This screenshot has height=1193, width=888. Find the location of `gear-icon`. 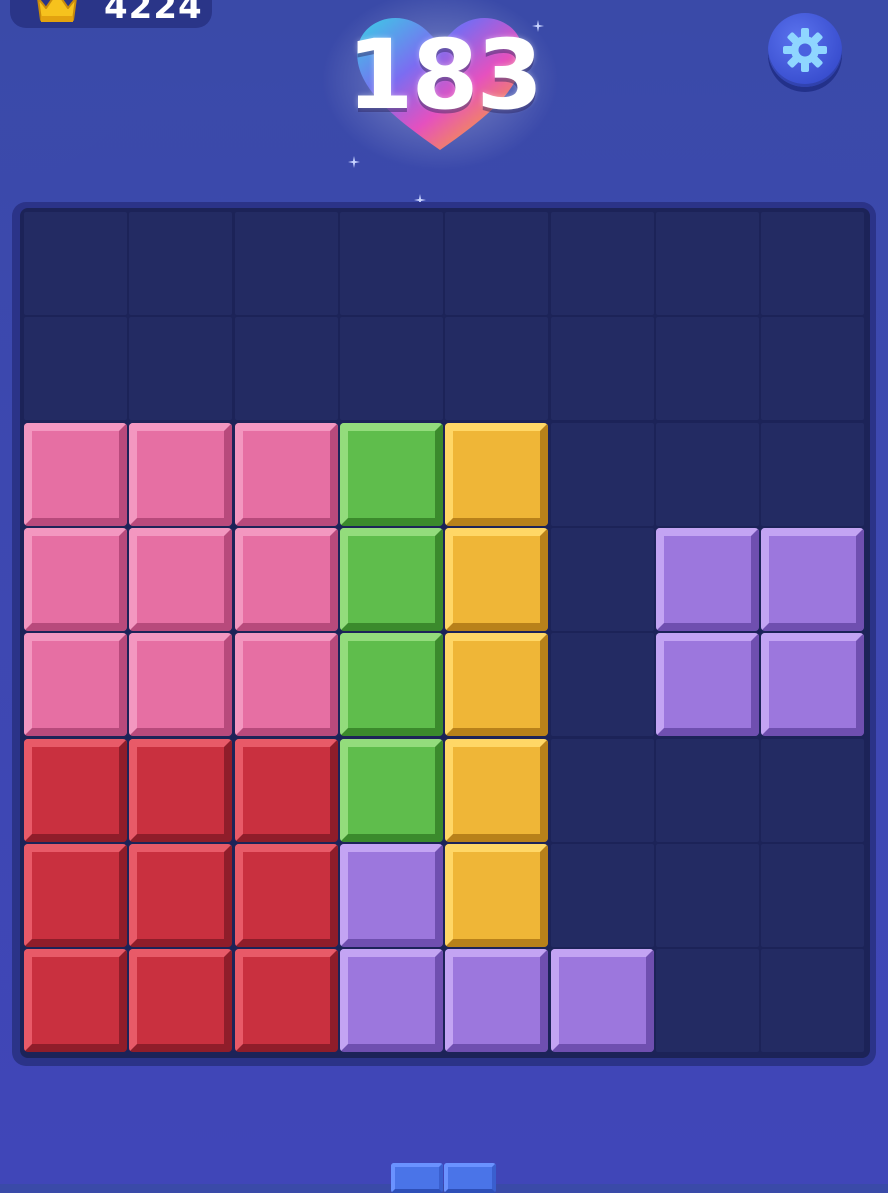

gear-icon is located at coordinates (805, 50).